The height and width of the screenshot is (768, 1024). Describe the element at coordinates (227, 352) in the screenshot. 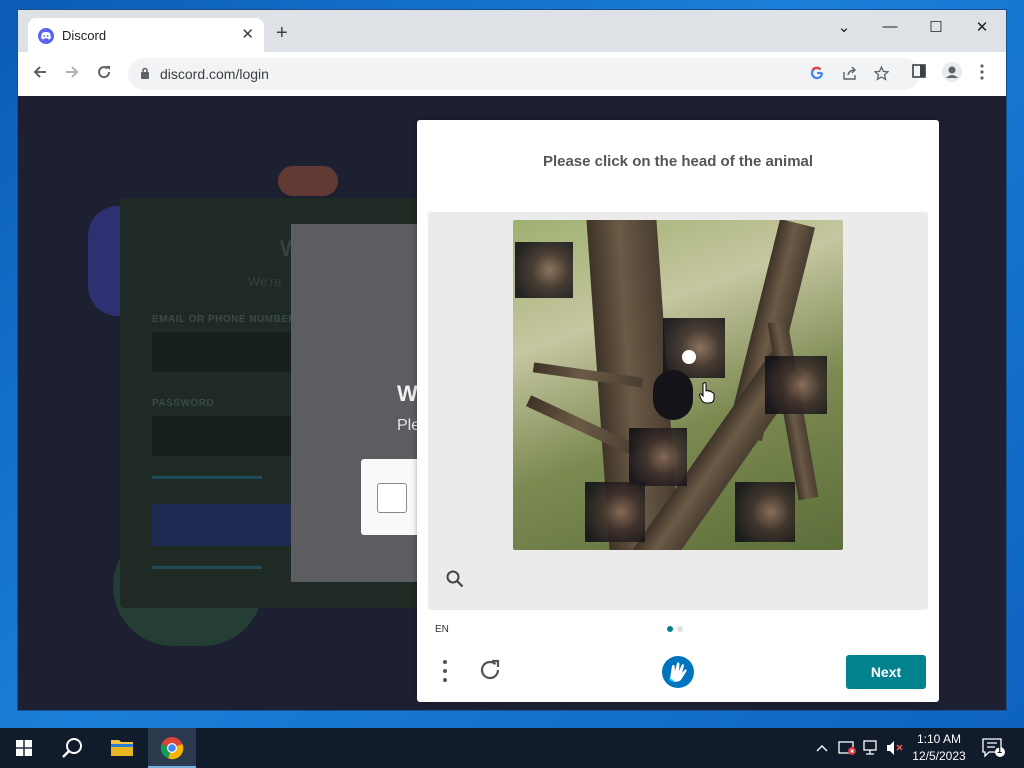

I see `email-field` at that location.